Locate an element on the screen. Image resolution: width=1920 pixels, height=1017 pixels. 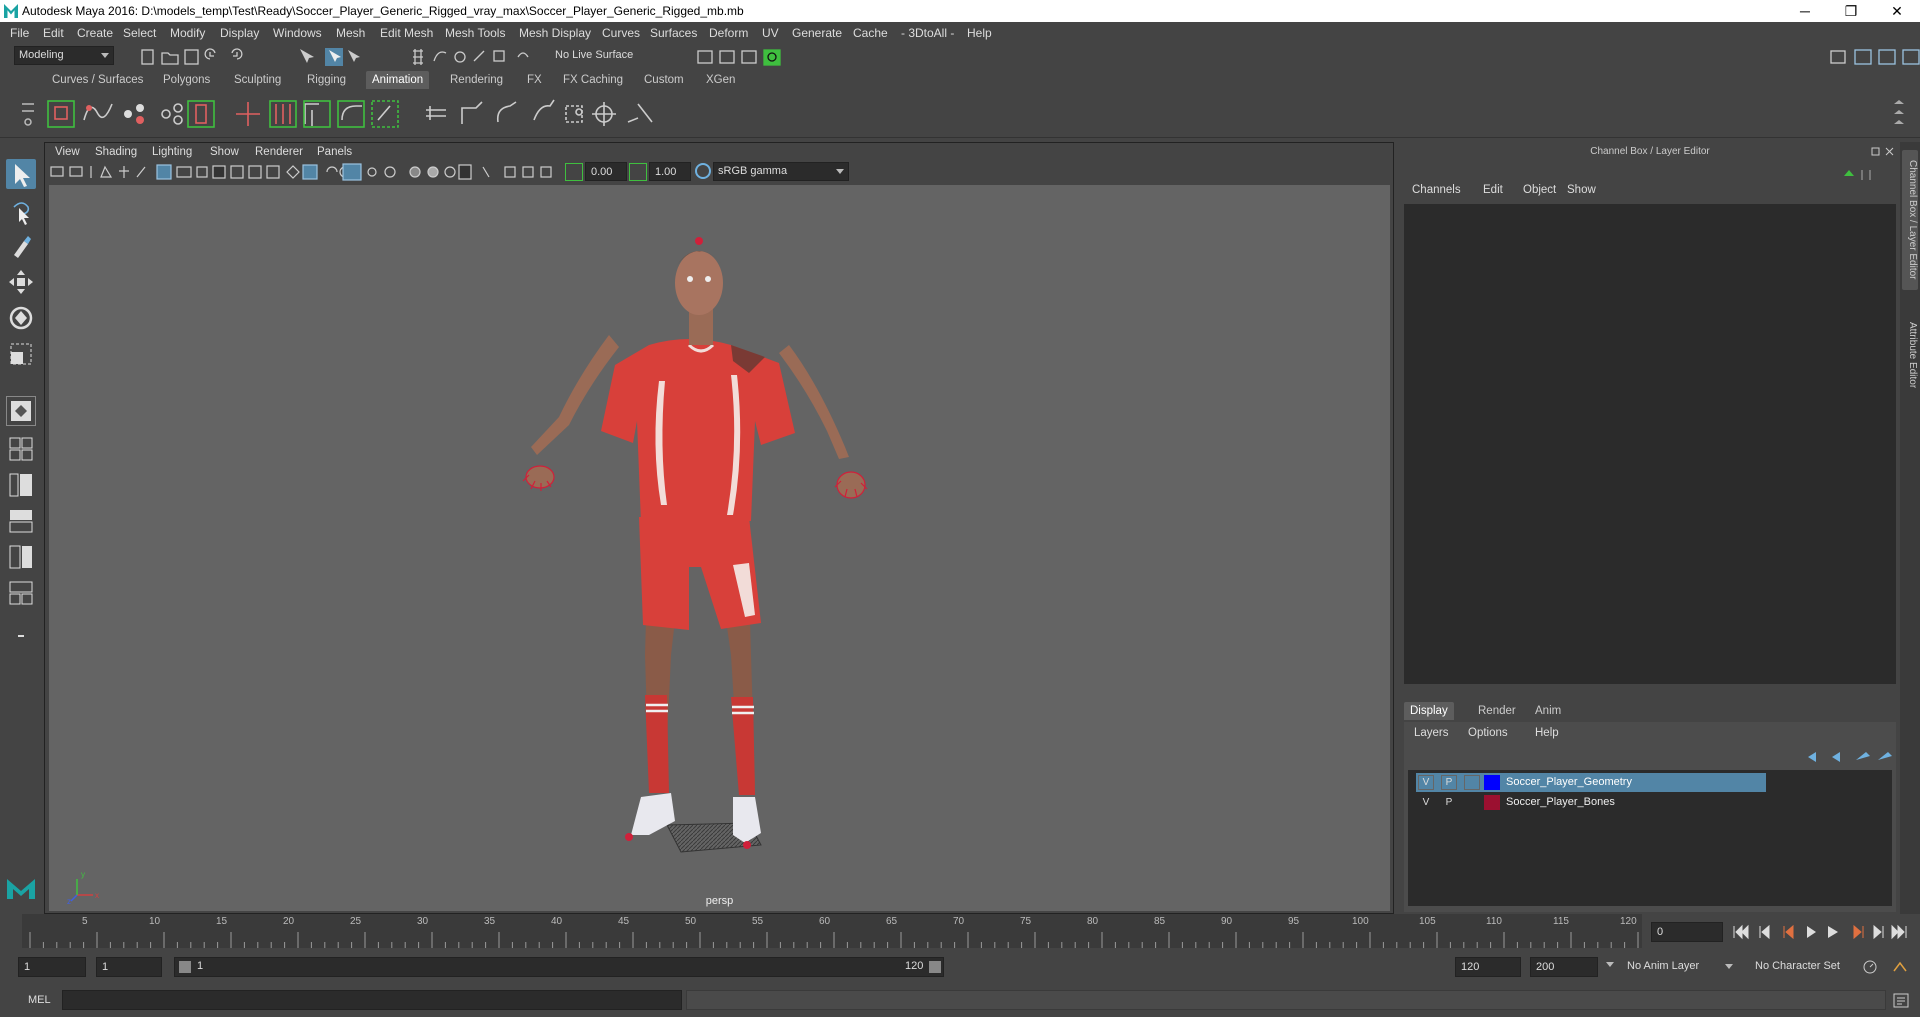
close-button: ✕ is located at coordinates (1897, 11).